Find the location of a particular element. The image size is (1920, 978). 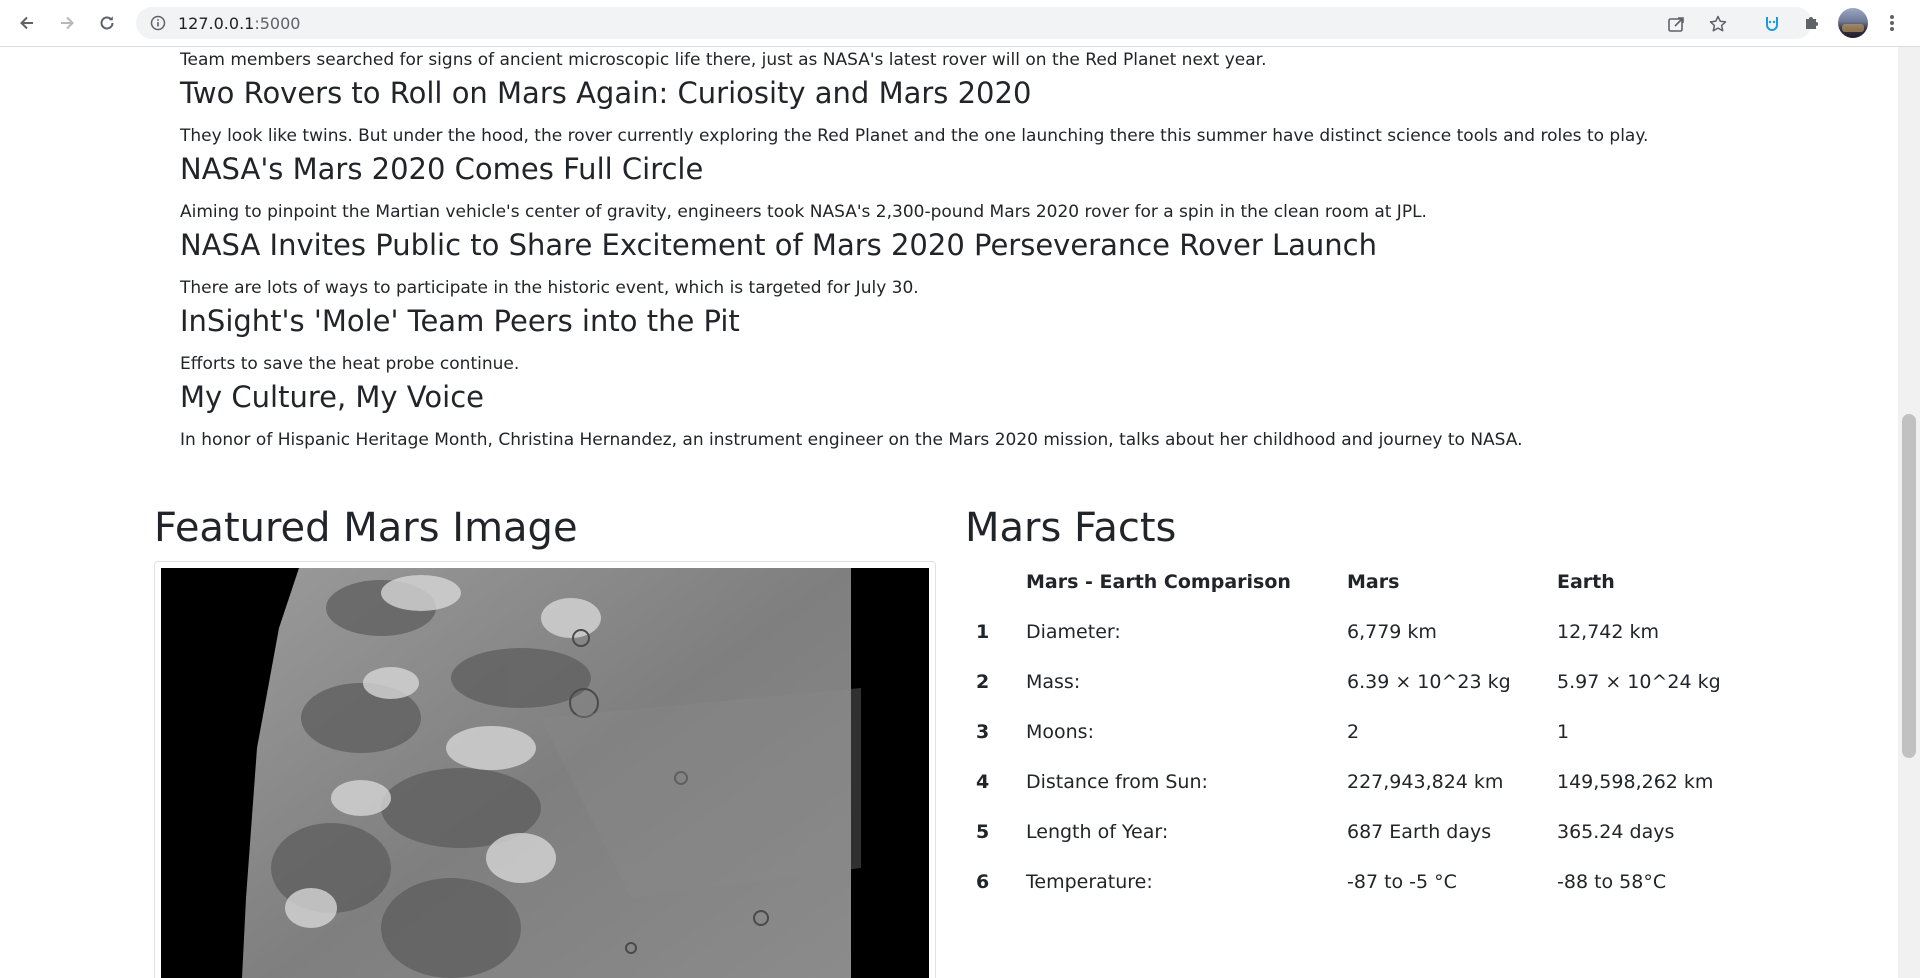

news-title: NASA's Mars 2020 Comes Full Circle is located at coordinates (442, 169).